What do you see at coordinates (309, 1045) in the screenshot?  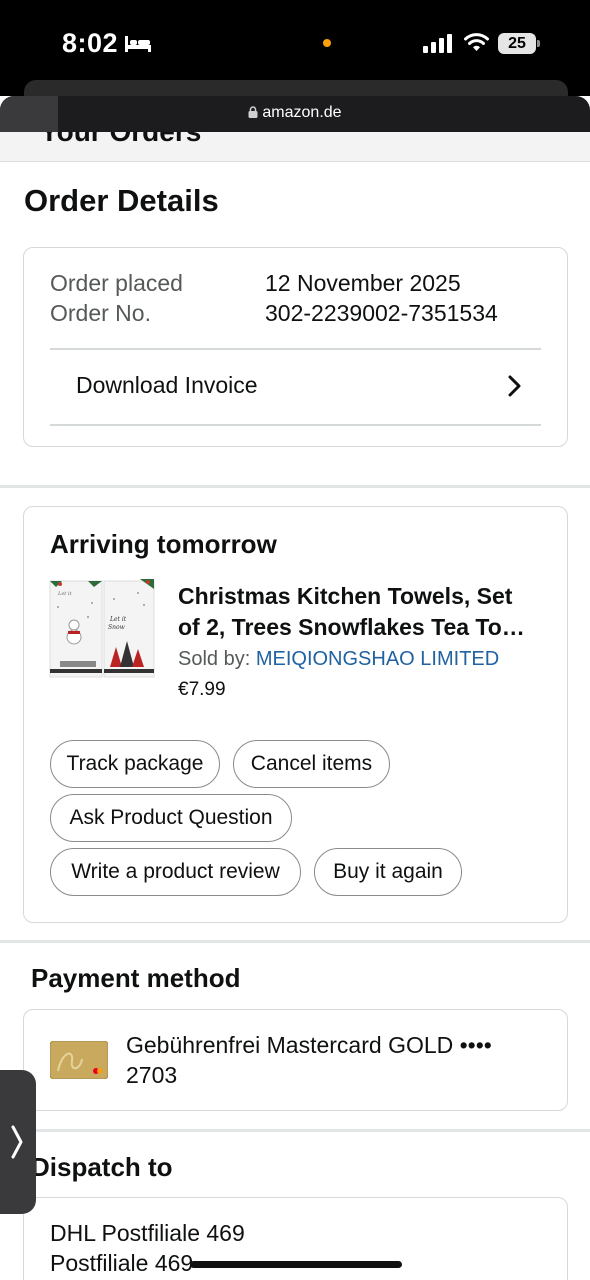 I see `payment-card-name: Gebührenfrei Mastercard GOLD ••••` at bounding box center [309, 1045].